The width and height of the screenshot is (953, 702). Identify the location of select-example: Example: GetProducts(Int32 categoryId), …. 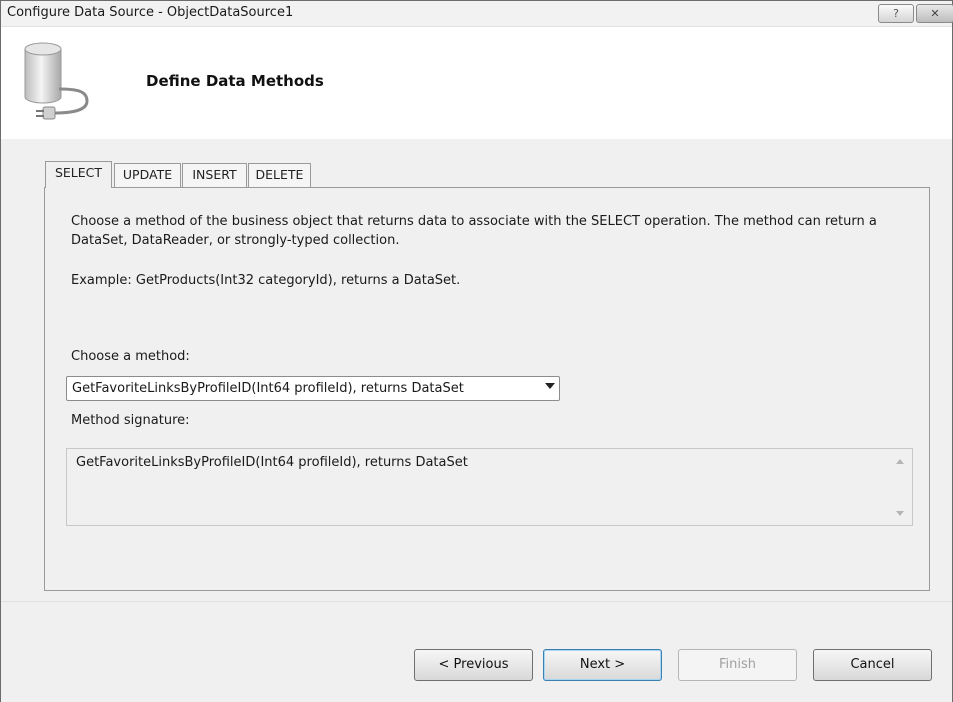
(266, 280).